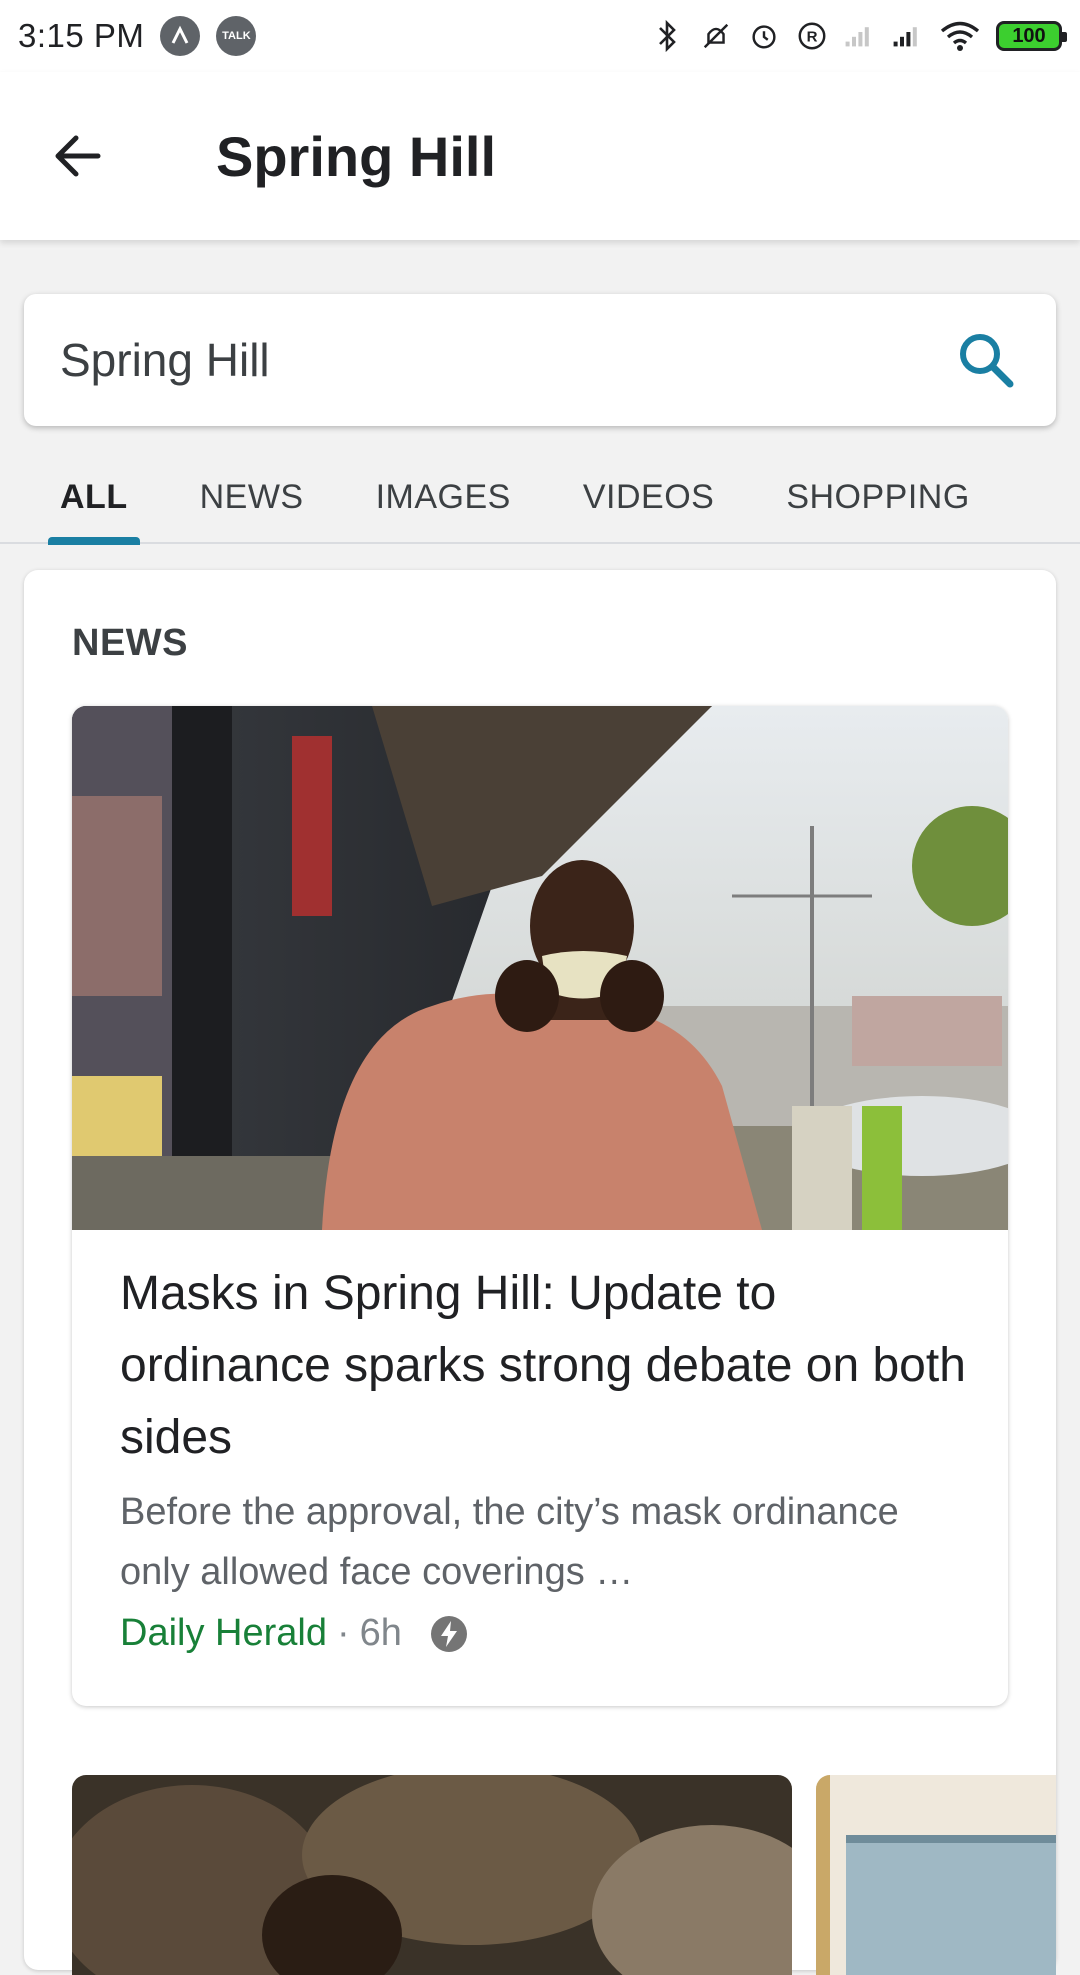  I want to click on search-tabs: ALL NEWS IMAGES VIDEOS SHOPPING, so click(540, 498).